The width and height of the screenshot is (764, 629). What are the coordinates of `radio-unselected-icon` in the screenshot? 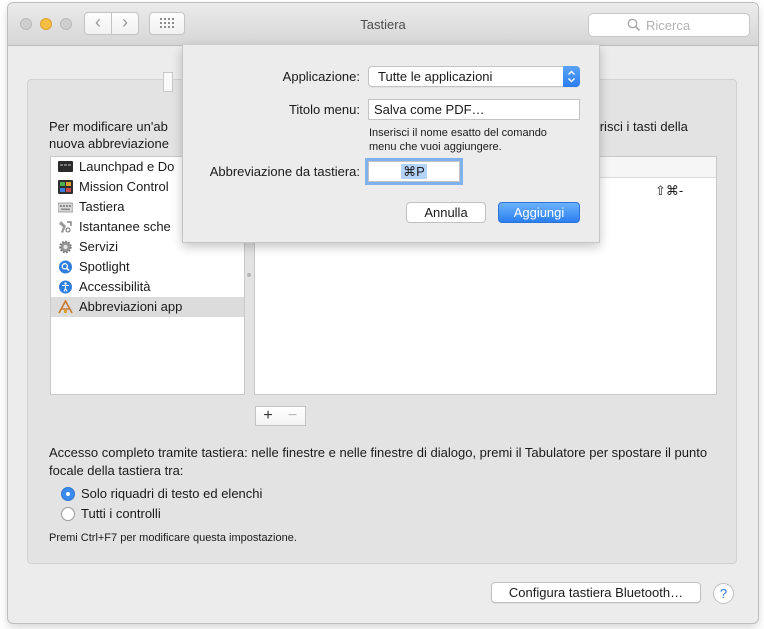 It's located at (68, 514).